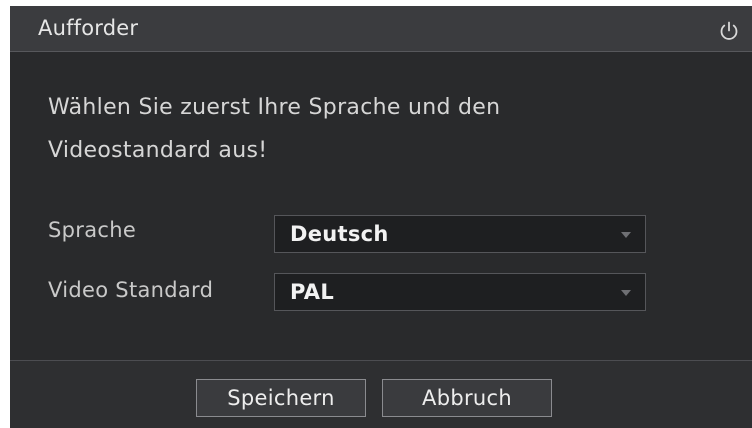 This screenshot has width=752, height=428. What do you see at coordinates (339, 234) in the screenshot?
I see `language-select-value: Deutsch` at bounding box center [339, 234].